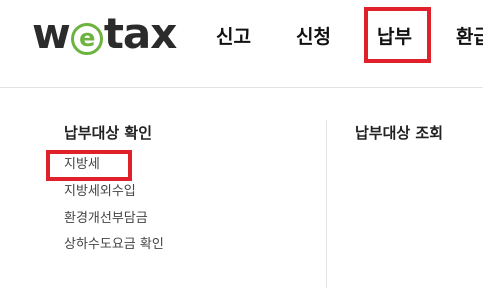 The image size is (483, 288). Describe the element at coordinates (114, 245) in the screenshot. I see `menu-item-water-fee: 상하수도요금 확인` at that location.